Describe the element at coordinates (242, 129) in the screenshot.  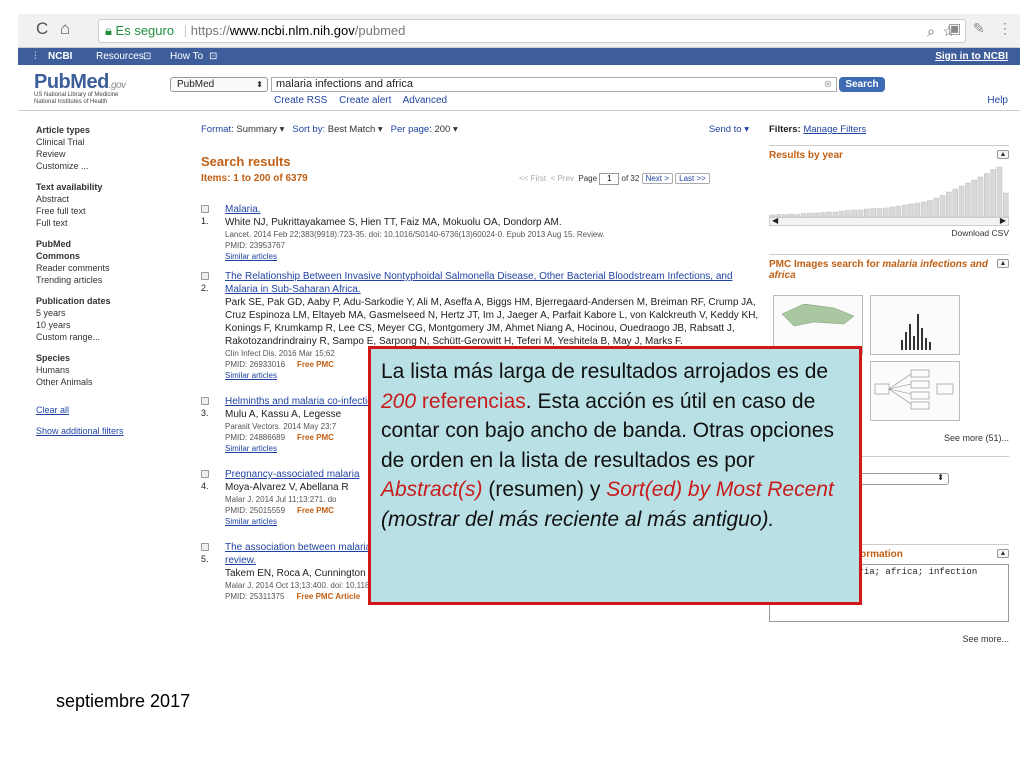
I see `format-control: Format: Summary ▾` at that location.